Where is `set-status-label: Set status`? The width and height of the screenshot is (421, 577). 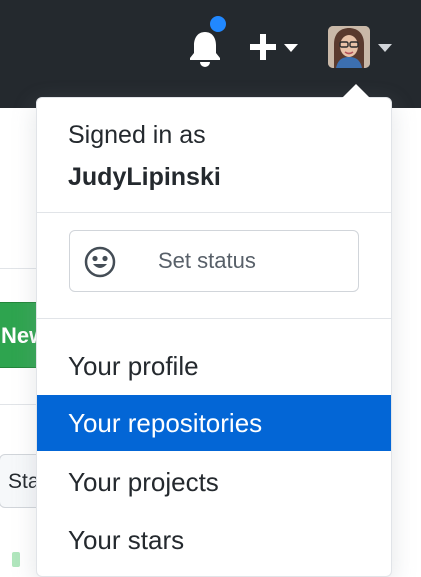
set-status-label: Set status is located at coordinates (207, 260).